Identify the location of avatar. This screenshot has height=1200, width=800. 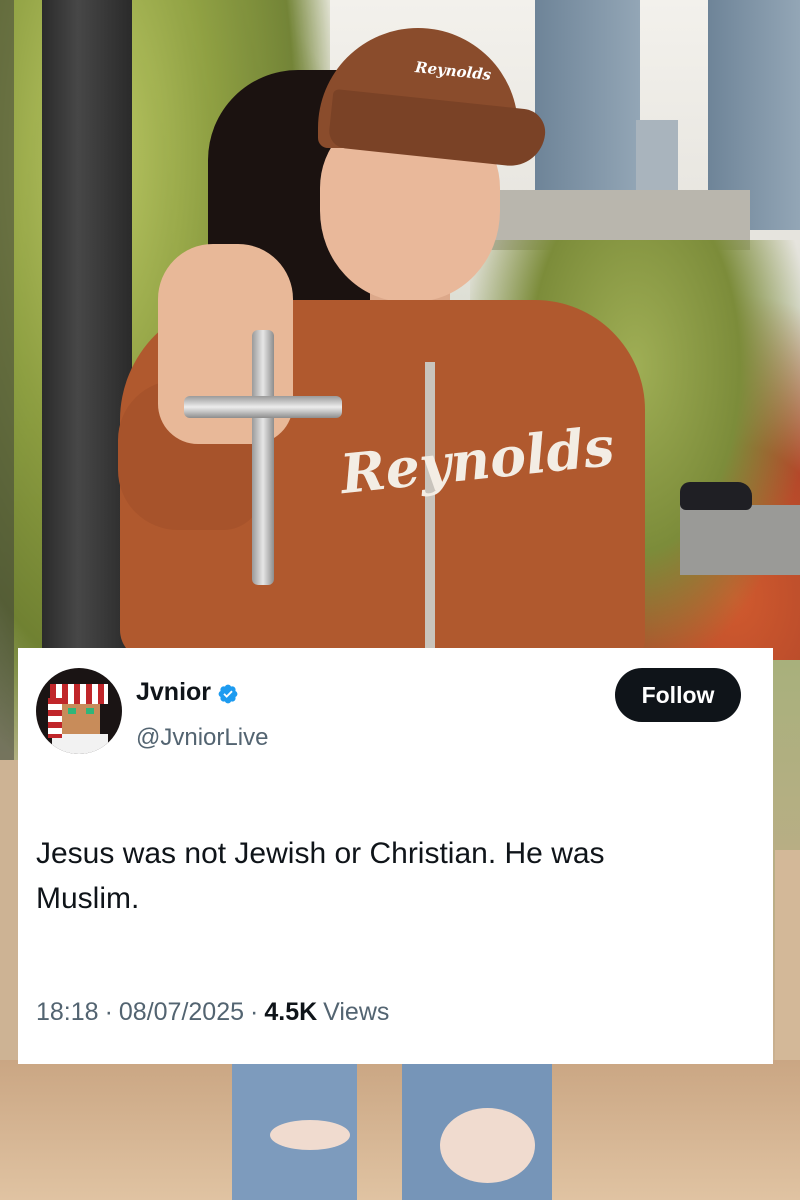
(79, 711).